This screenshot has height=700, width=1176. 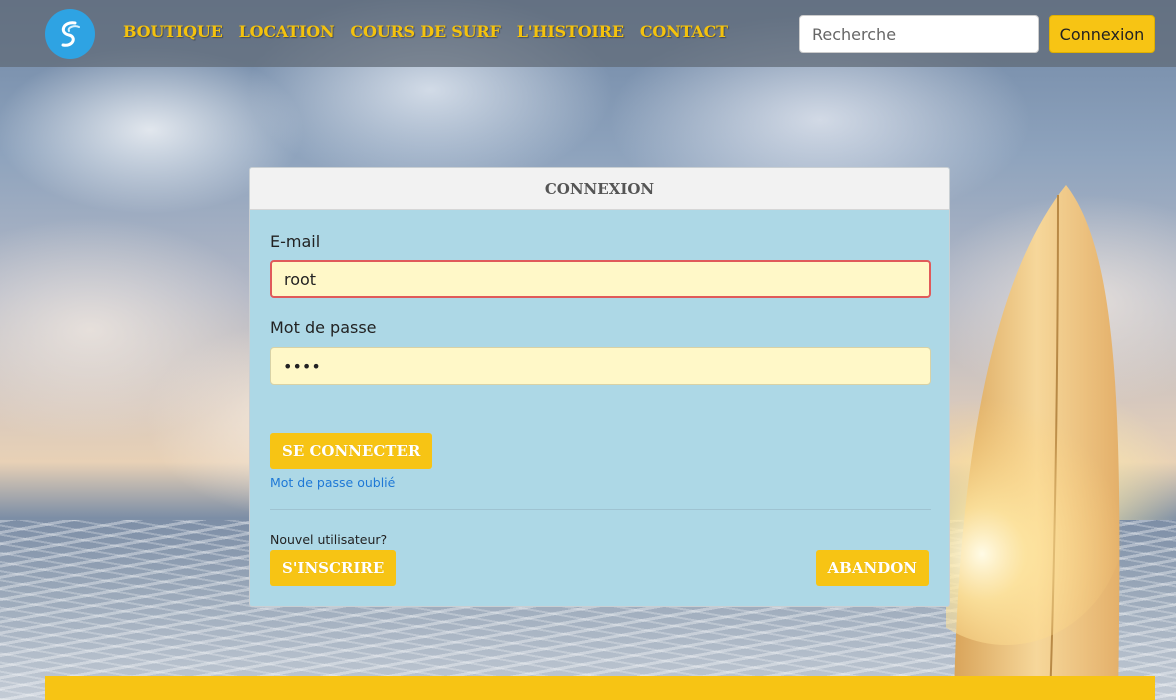 What do you see at coordinates (599, 189) in the screenshot?
I see `login-card-title: CONNEXION` at bounding box center [599, 189].